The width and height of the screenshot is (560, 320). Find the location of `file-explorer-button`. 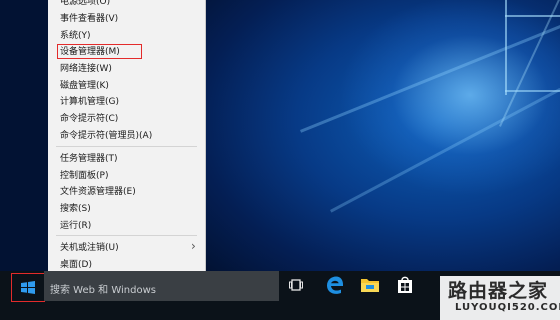

file-explorer-button is located at coordinates (370, 287).